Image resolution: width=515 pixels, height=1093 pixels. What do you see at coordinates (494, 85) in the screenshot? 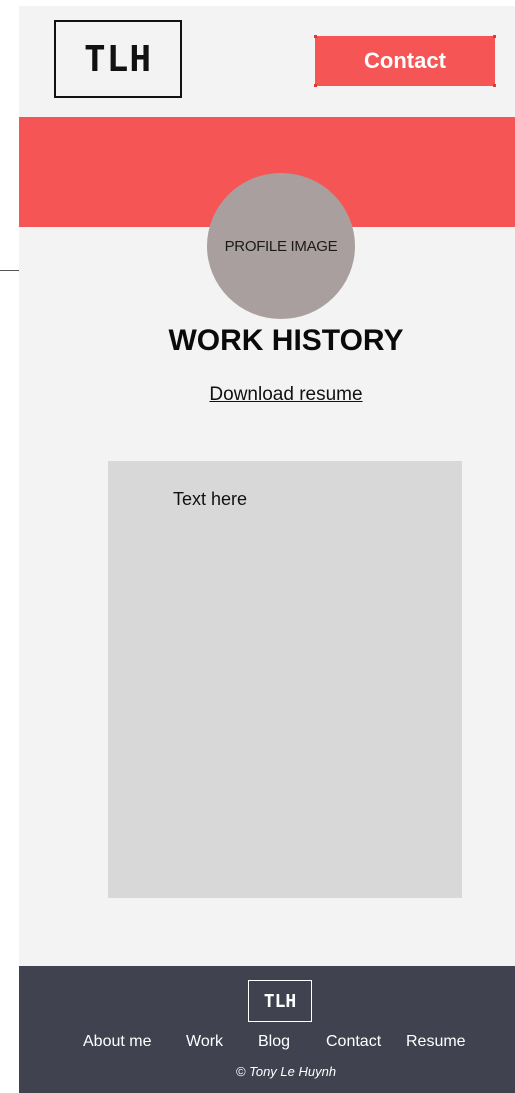
I see `selection-handle-bottom-right` at bounding box center [494, 85].